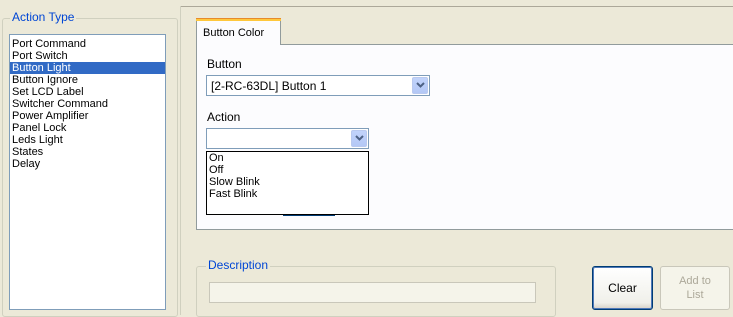  Describe the element at coordinates (287, 158) in the screenshot. I see `action-option-on: On` at that location.